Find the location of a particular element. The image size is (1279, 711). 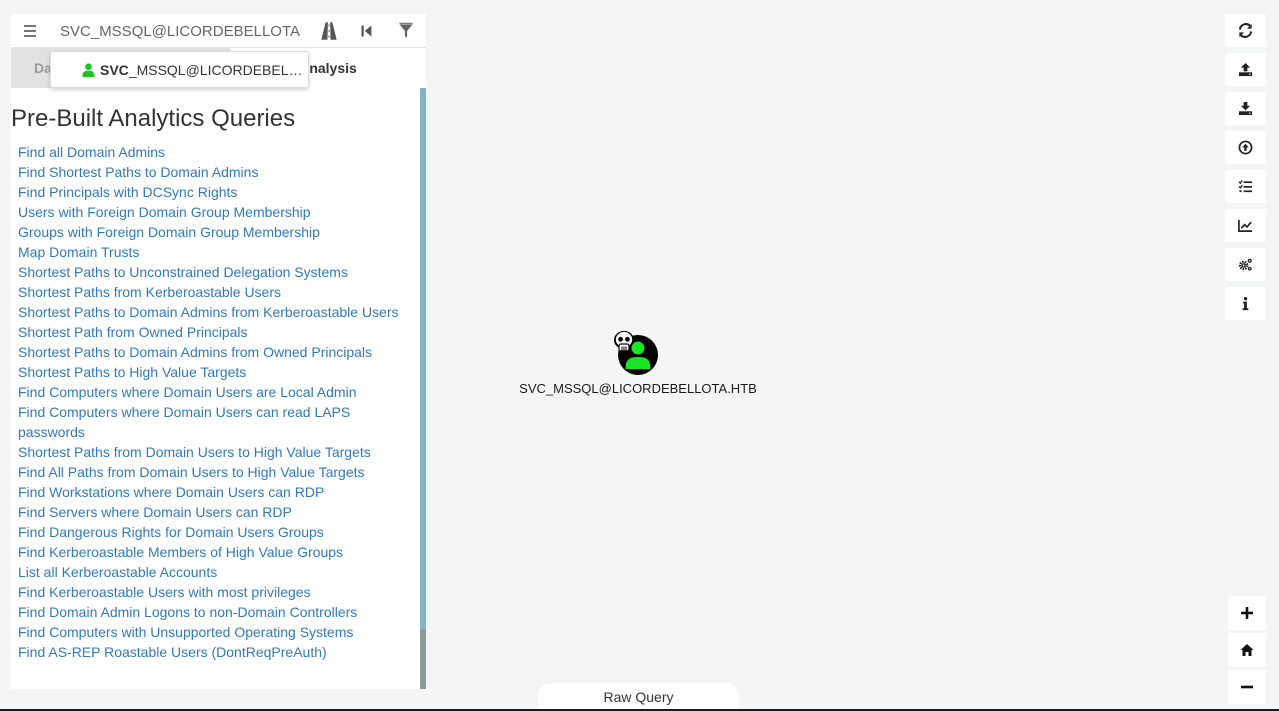

upload-icon is located at coordinates (1245, 147).